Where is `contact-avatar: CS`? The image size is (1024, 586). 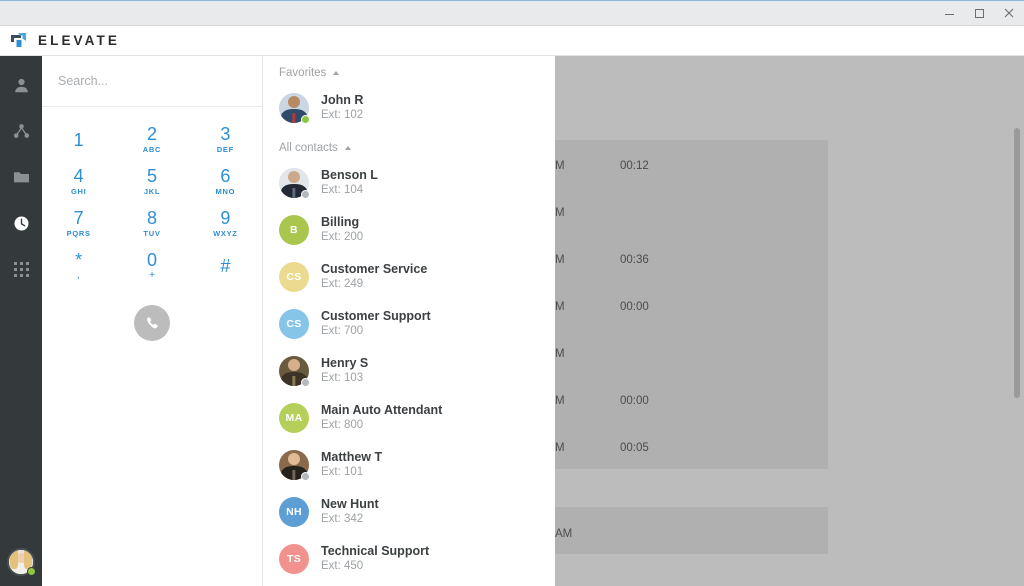 contact-avatar: CS is located at coordinates (294, 323).